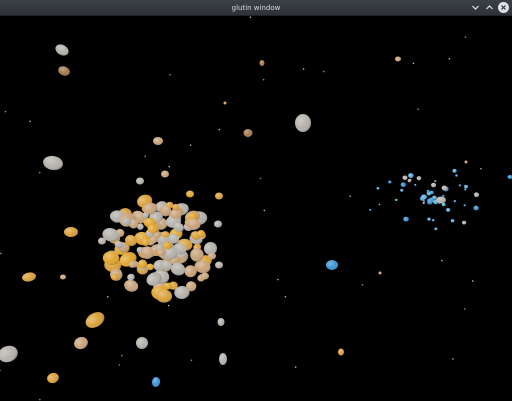 The image size is (512, 401). I want to click on title-bar: glutin window, so click(256, 8).